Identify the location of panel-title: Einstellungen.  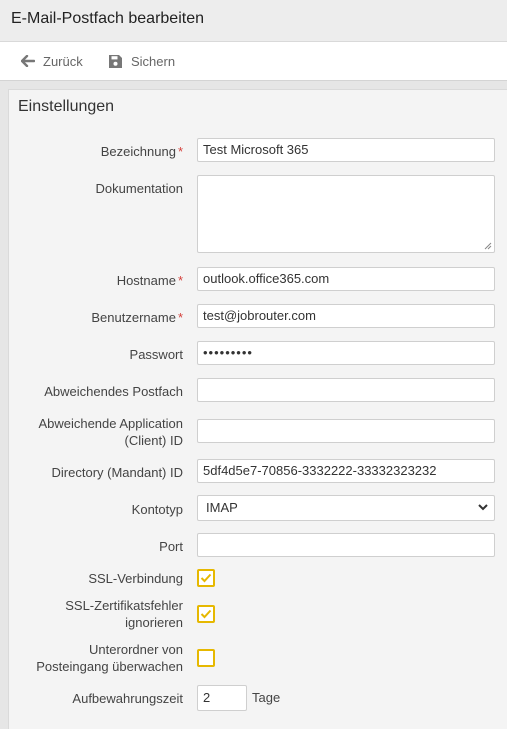
(66, 106).